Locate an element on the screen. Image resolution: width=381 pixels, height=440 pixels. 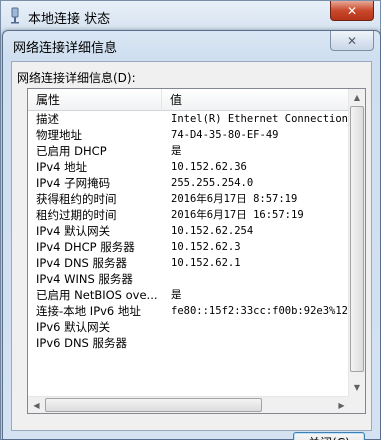
value-cell: fe80::15f2:33cc:f00b:92e3%12 is located at coordinates (260, 311).